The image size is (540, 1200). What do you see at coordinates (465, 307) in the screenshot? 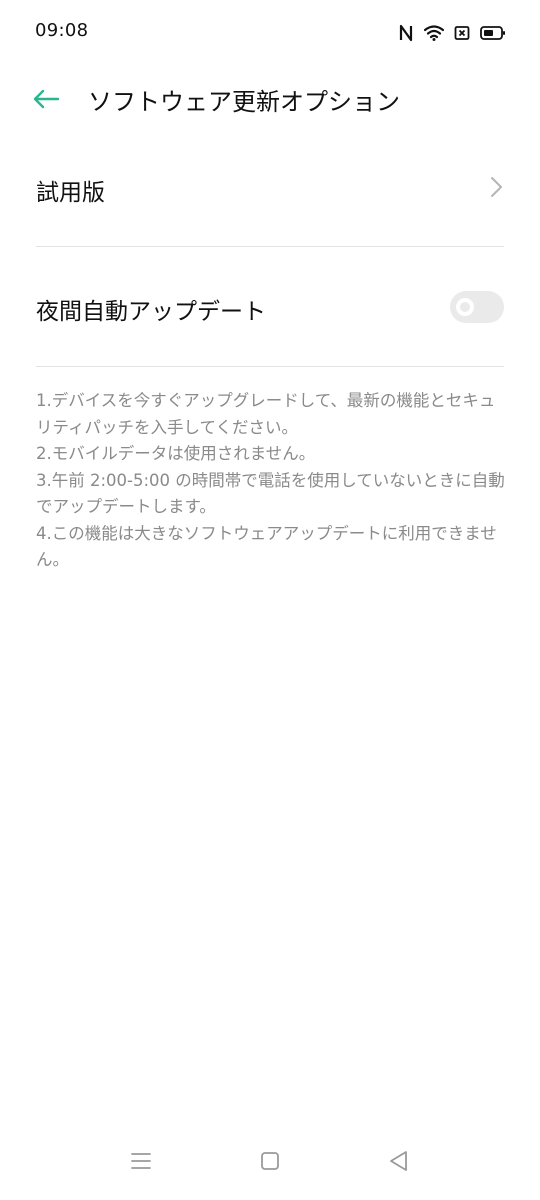
I see `toggle-knob` at bounding box center [465, 307].